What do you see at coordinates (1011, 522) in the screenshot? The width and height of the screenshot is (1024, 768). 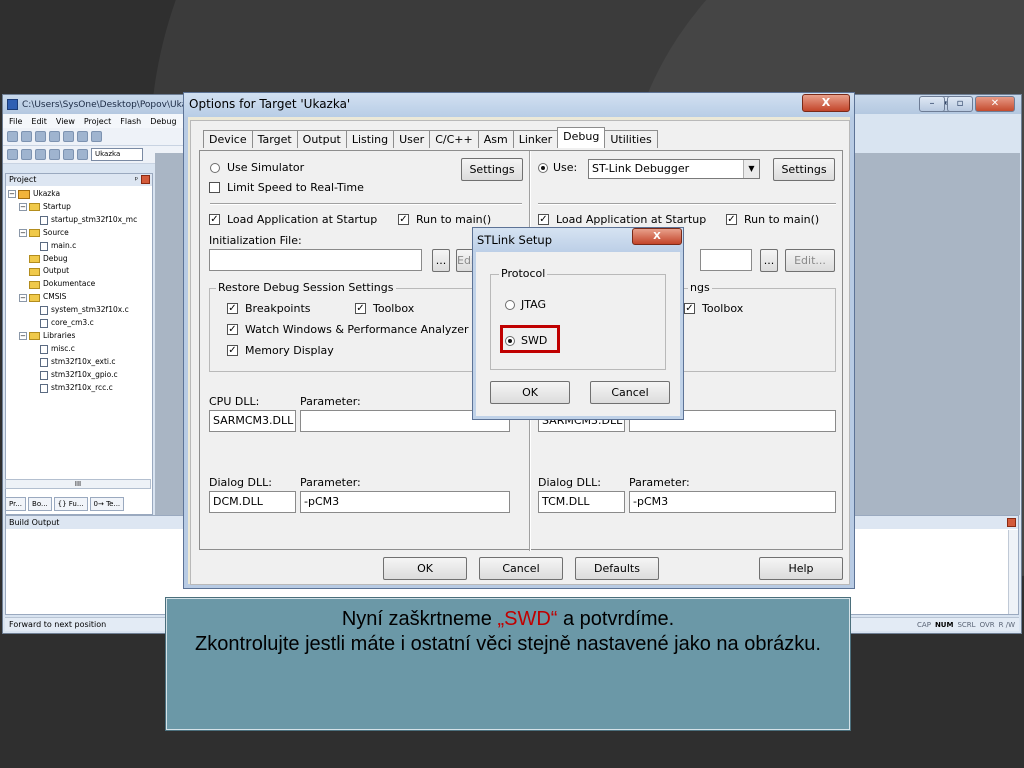 I see `close-build-icon` at bounding box center [1011, 522].